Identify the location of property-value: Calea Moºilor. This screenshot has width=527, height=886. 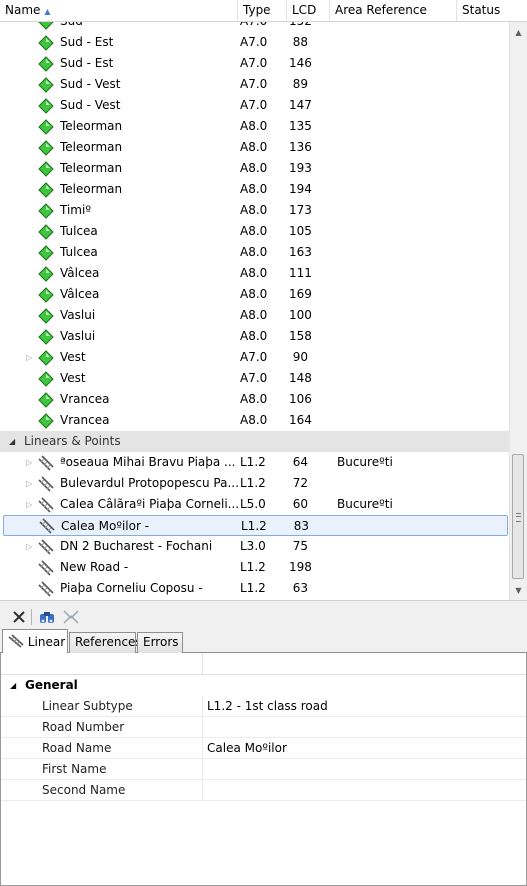
(247, 748).